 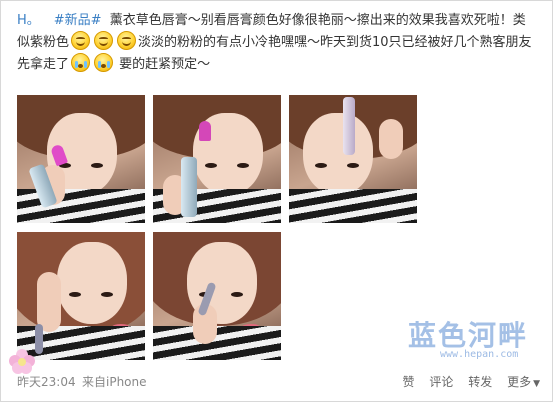 I want to click on post-actions: 赞 评论 转发 更多 ▼, so click(x=466, y=381).